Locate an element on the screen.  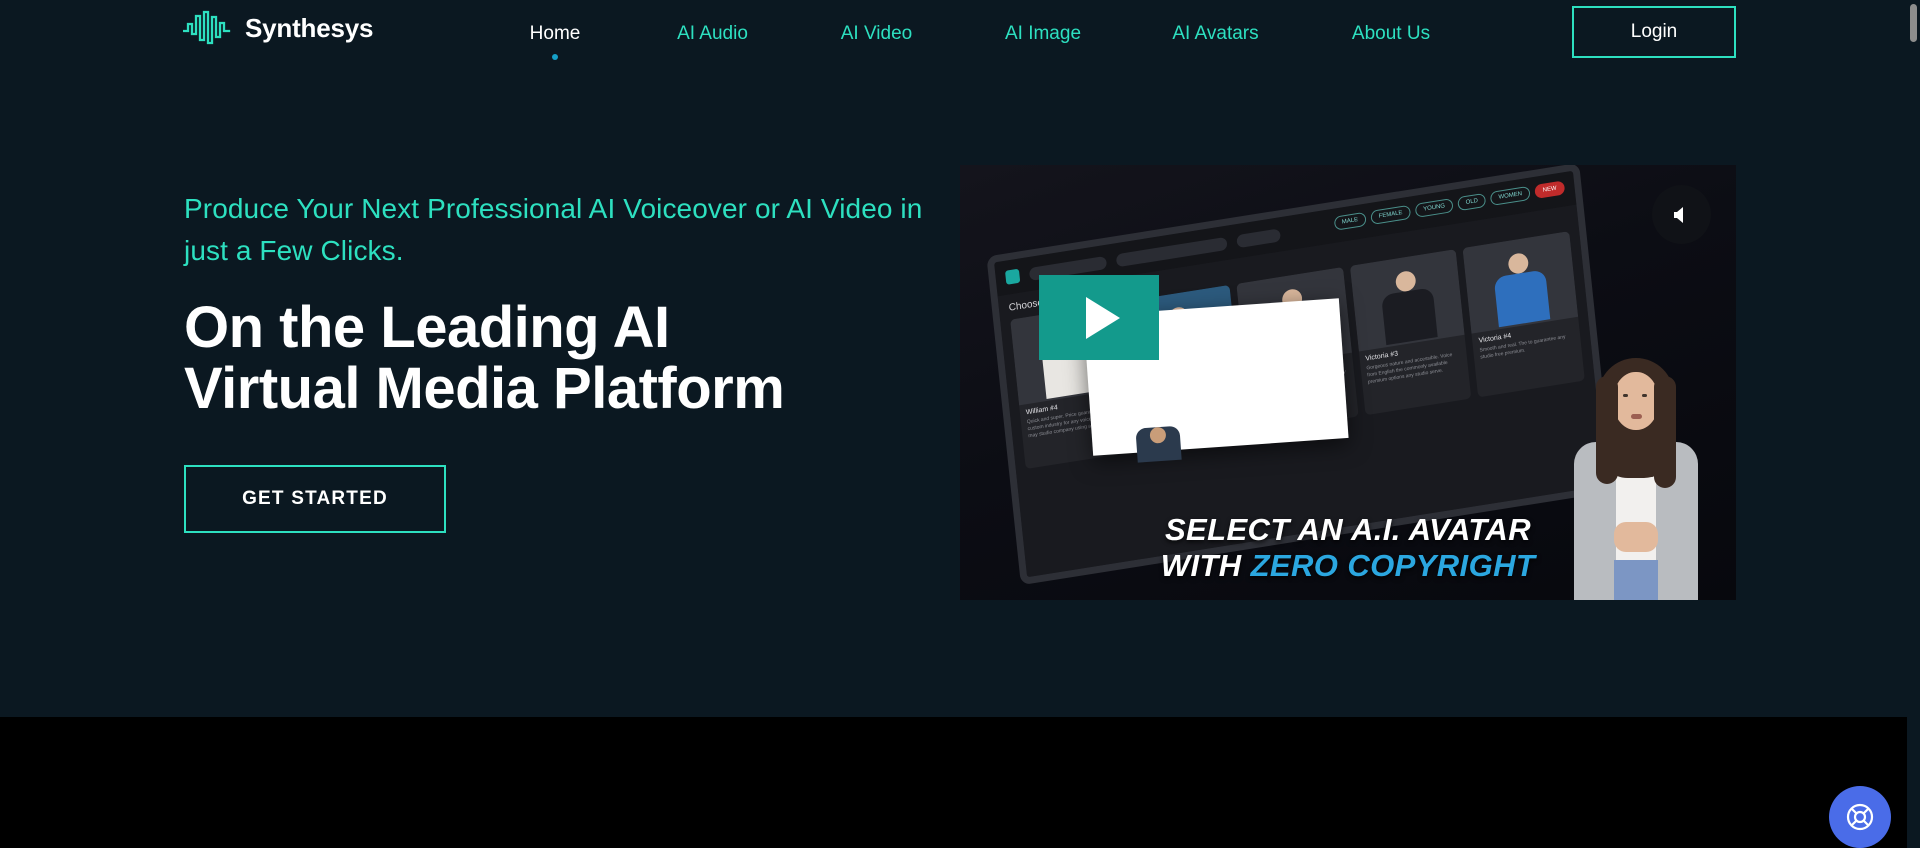
brand-logo-group: Synthesys is located at coordinates (278, 28).